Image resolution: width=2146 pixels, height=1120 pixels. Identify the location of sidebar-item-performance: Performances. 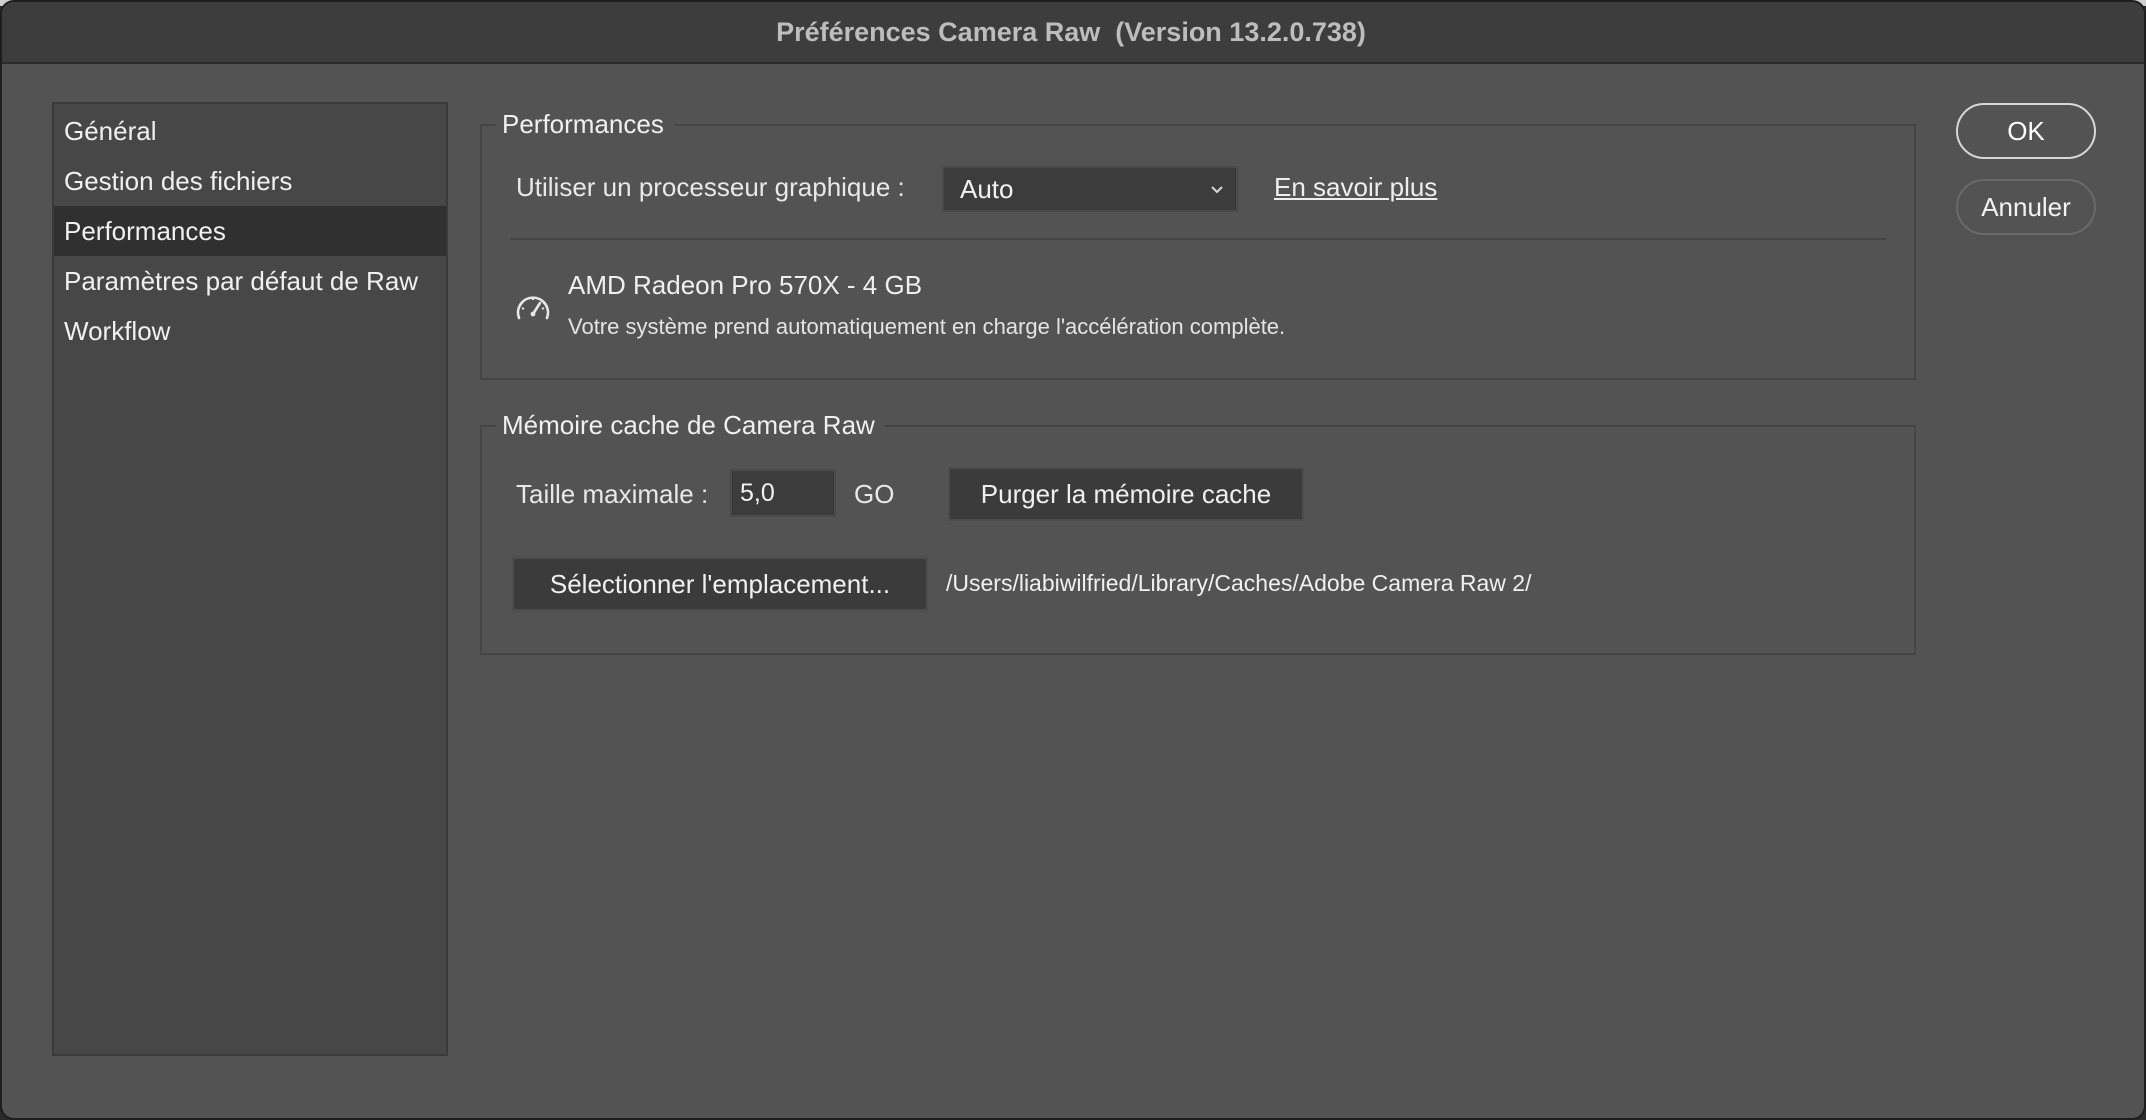
(250, 231).